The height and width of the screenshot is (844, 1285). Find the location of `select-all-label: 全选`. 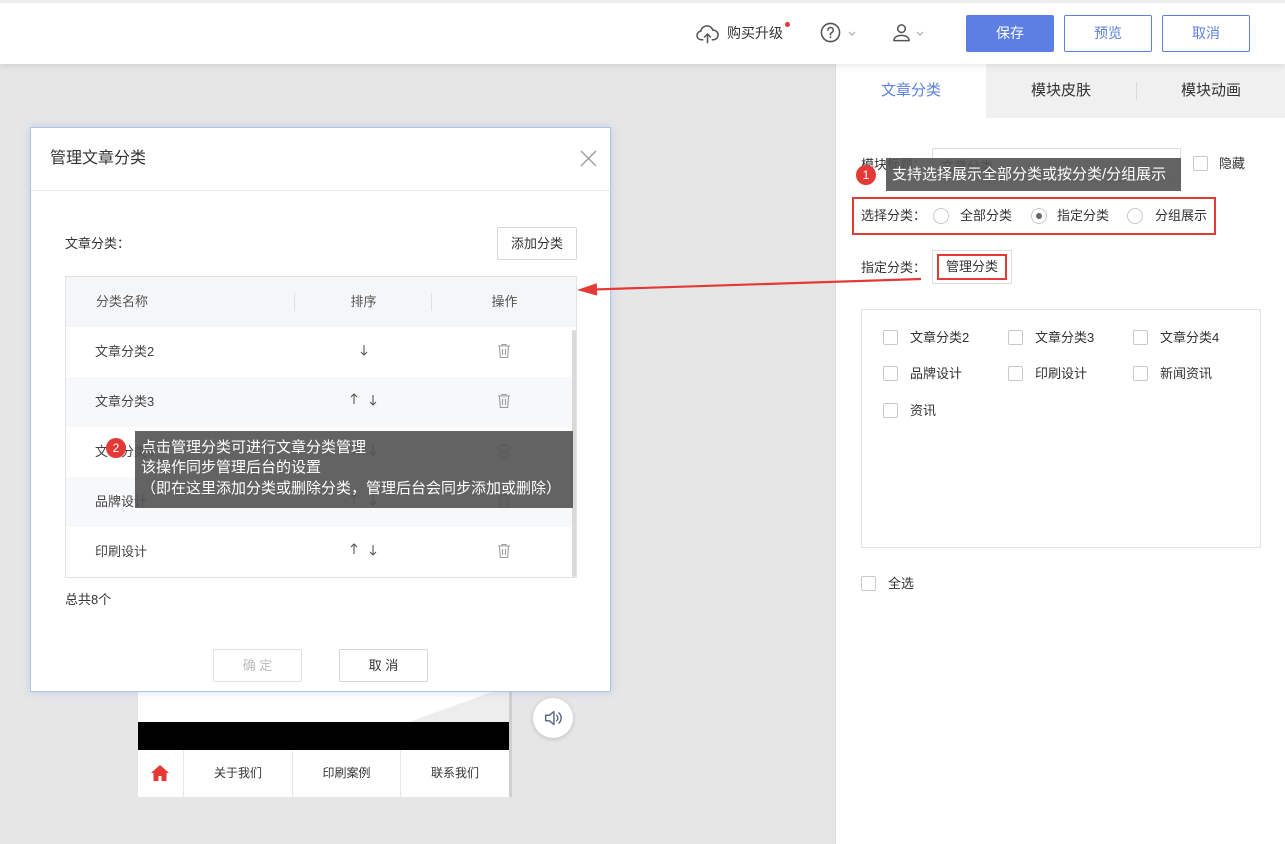

select-all-label: 全选 is located at coordinates (901, 583).